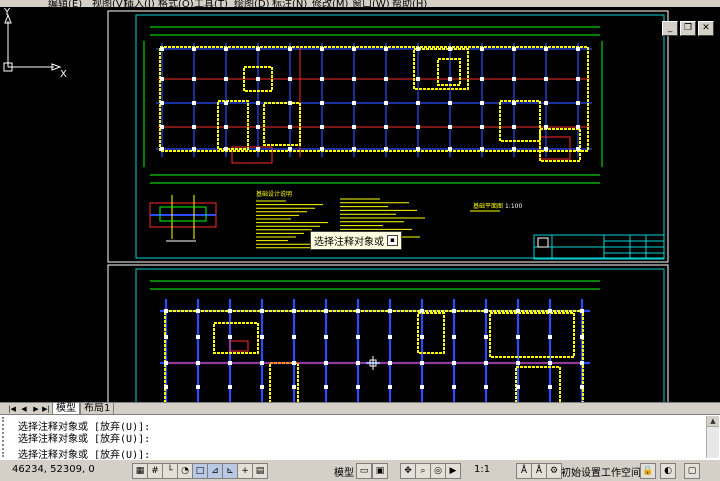 The width and height of the screenshot is (720, 481). I want to click on tooltip-text: 选择注释对象或, so click(349, 242).